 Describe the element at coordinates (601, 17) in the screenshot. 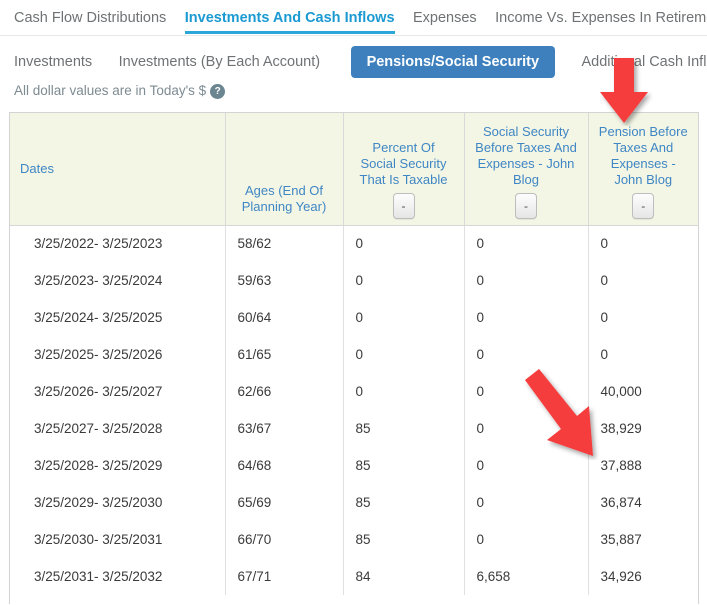

I see `tab-income-vs-expenses-in-retirement: Income Vs. Expenses In Retirement` at that location.